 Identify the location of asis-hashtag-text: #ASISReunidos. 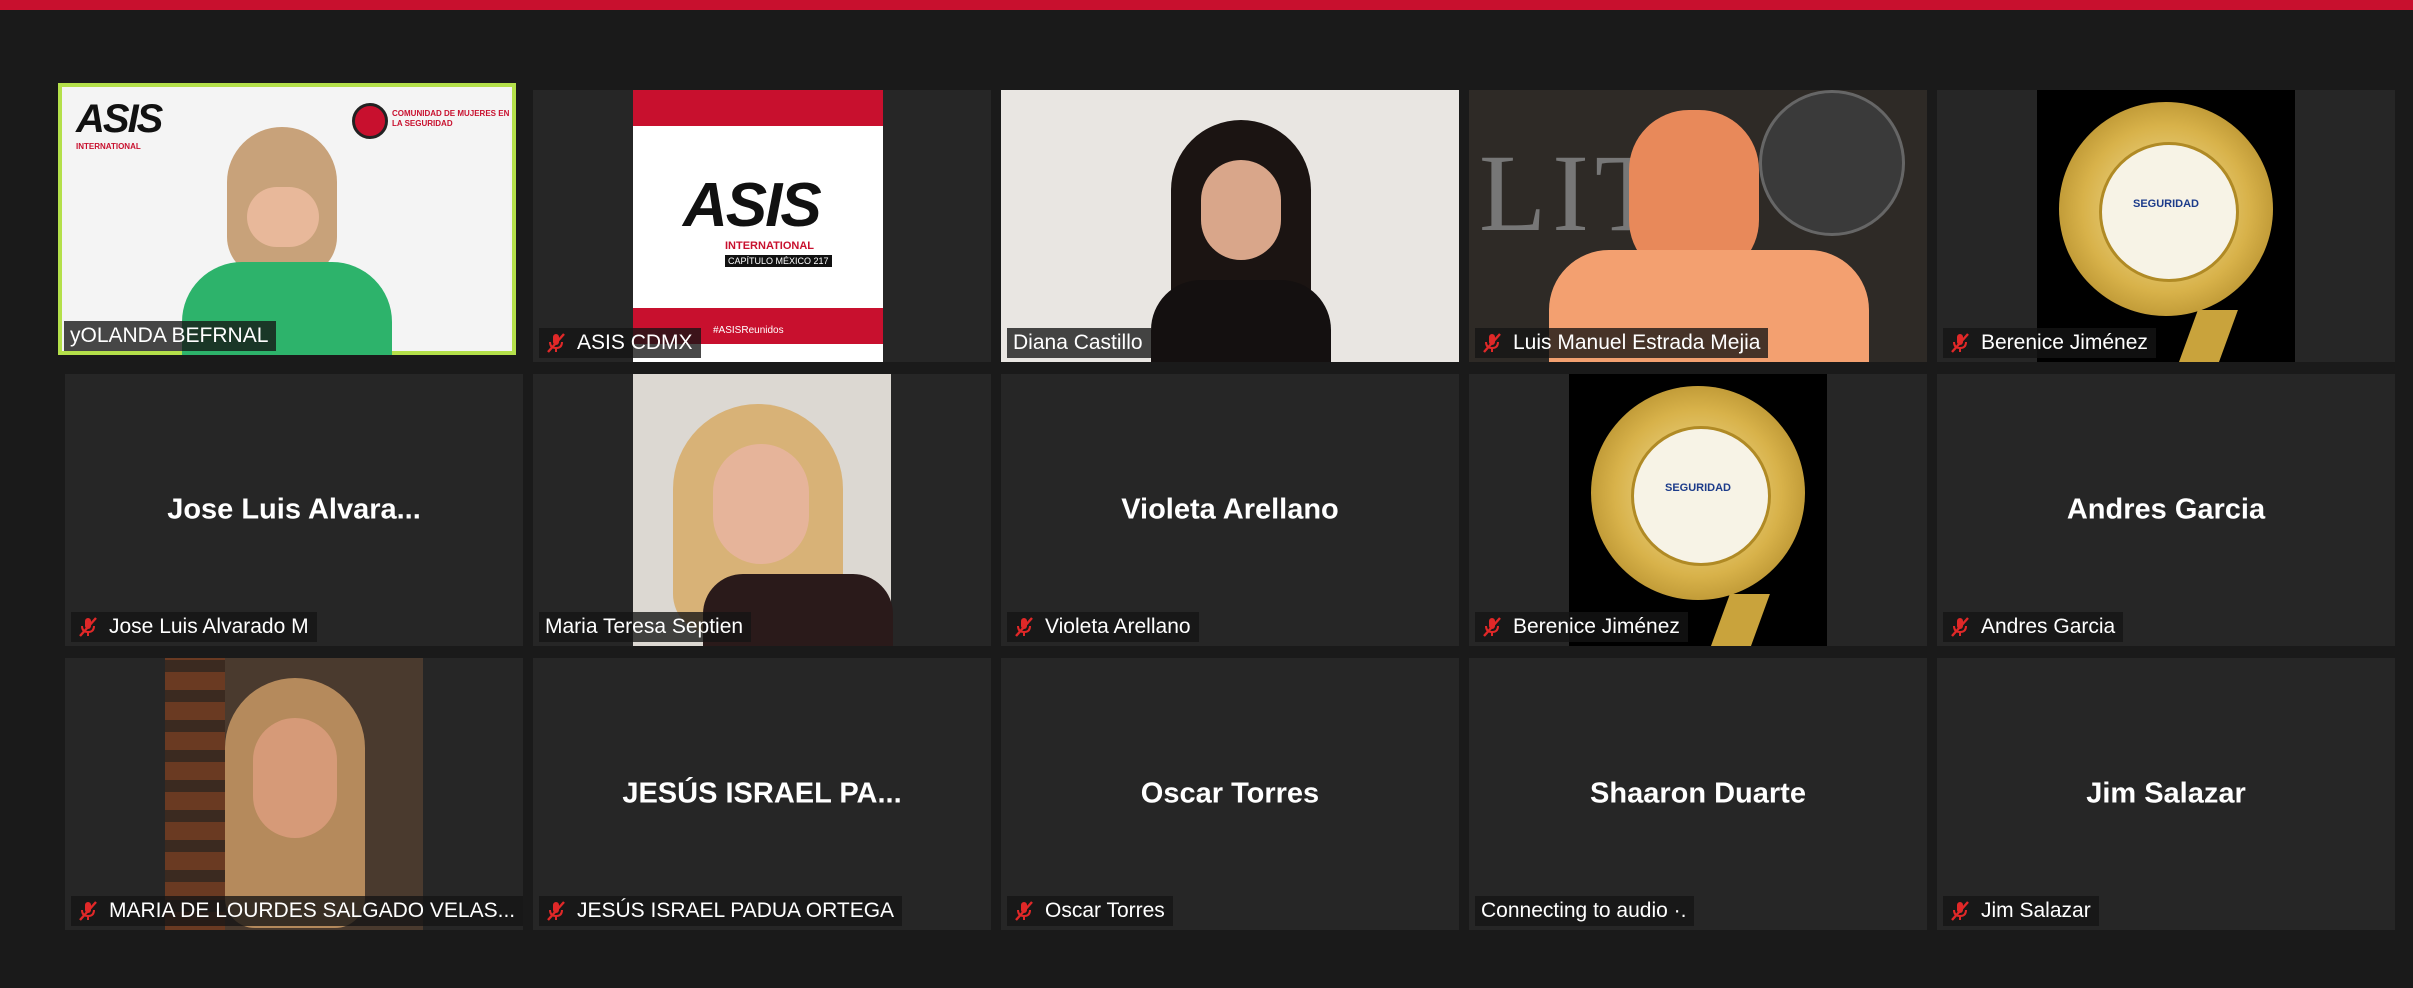
(748, 330).